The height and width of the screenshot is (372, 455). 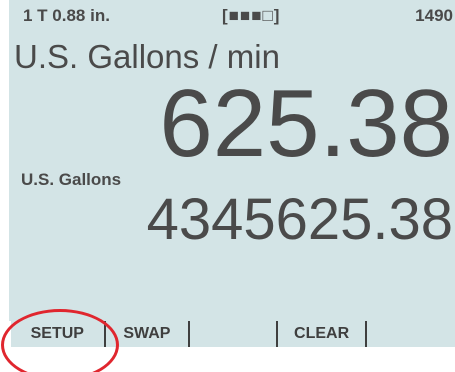 What do you see at coordinates (321, 334) in the screenshot?
I see `clear-button: CLEAR` at bounding box center [321, 334].